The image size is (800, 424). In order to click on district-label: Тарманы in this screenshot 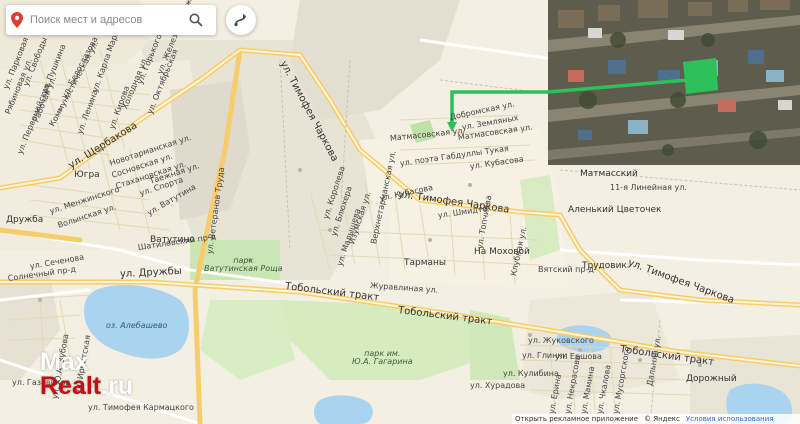, I will do `click(425, 263)`.